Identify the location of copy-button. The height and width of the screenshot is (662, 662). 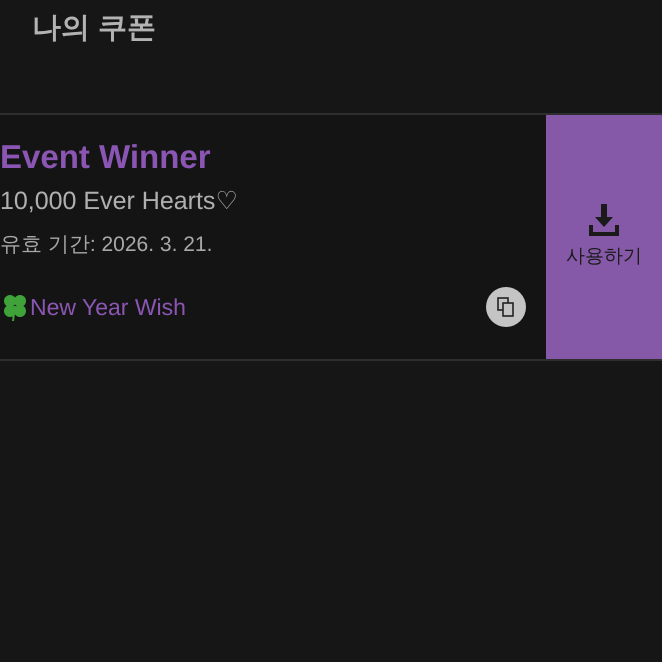
(506, 307).